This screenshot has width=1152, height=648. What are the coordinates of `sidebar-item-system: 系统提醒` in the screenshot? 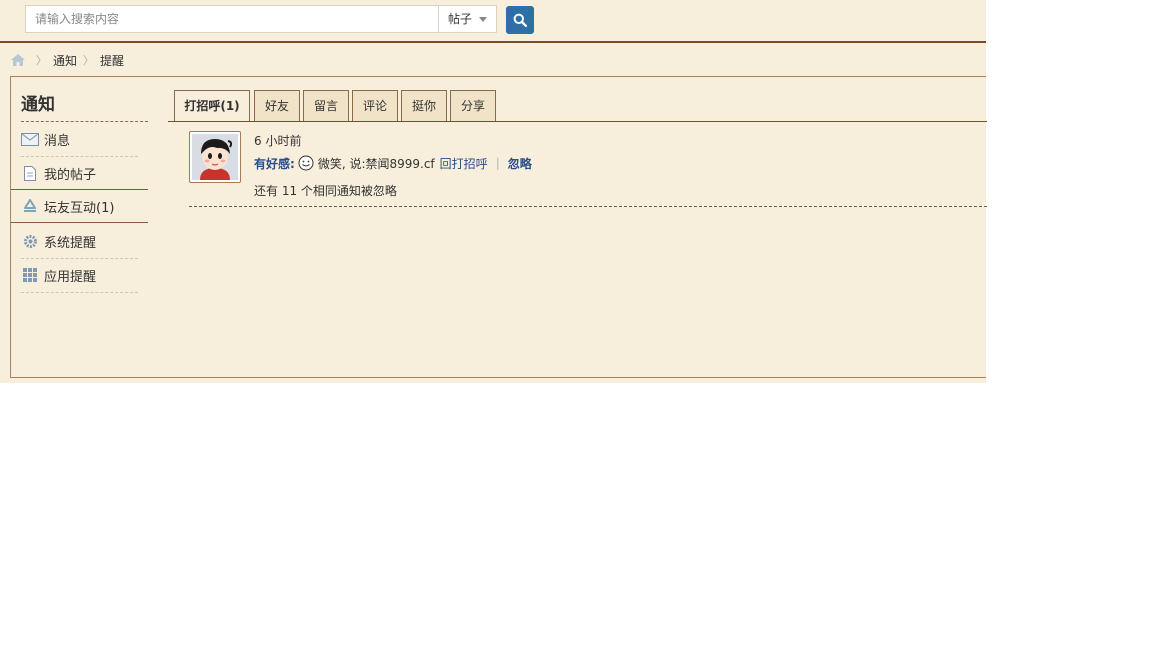 It's located at (79, 241).